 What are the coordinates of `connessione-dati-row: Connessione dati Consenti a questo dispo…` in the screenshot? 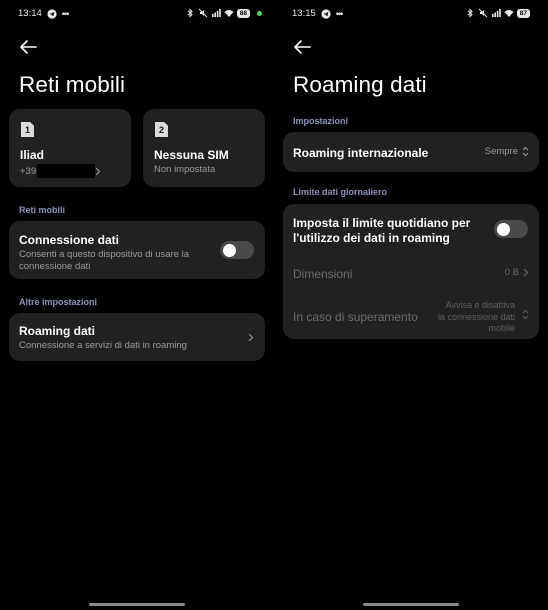 It's located at (137, 250).